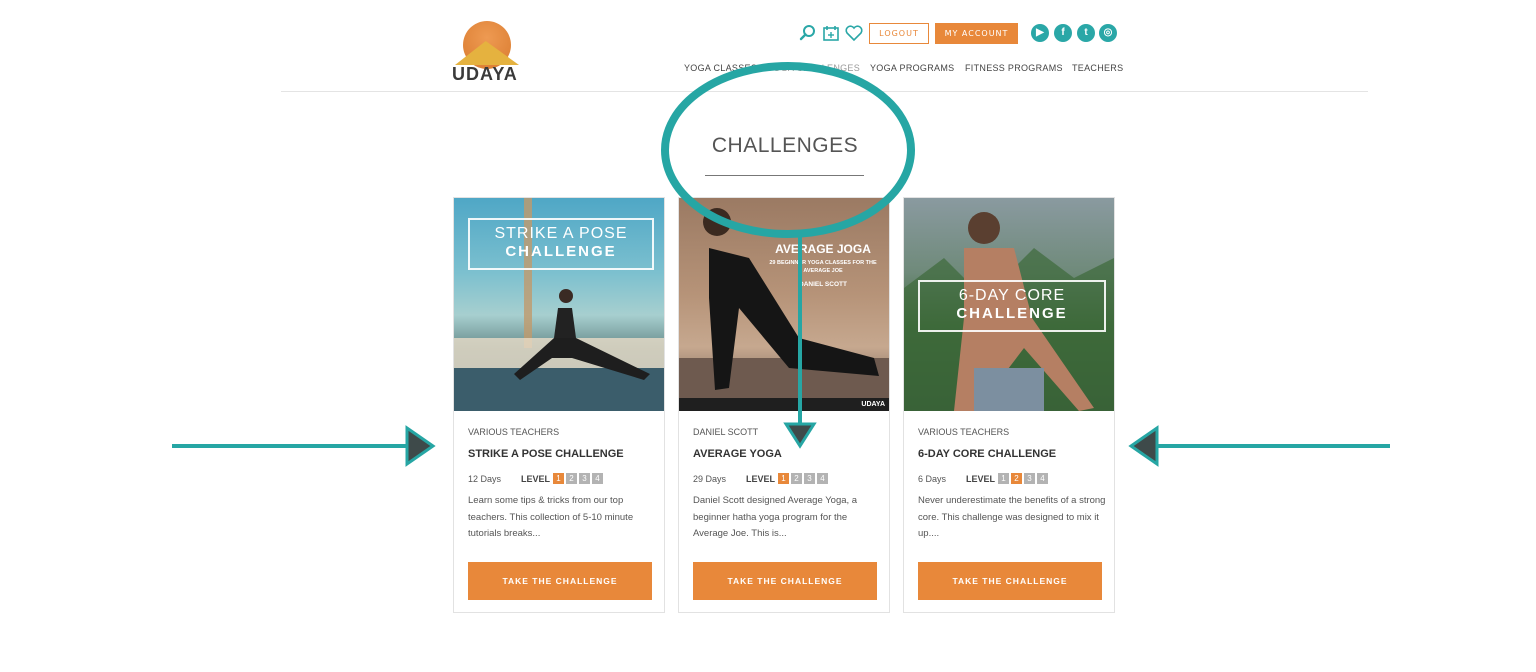 The image size is (1536, 672). What do you see at coordinates (1143, 446) in the screenshot?
I see `arrow-right-head` at bounding box center [1143, 446].